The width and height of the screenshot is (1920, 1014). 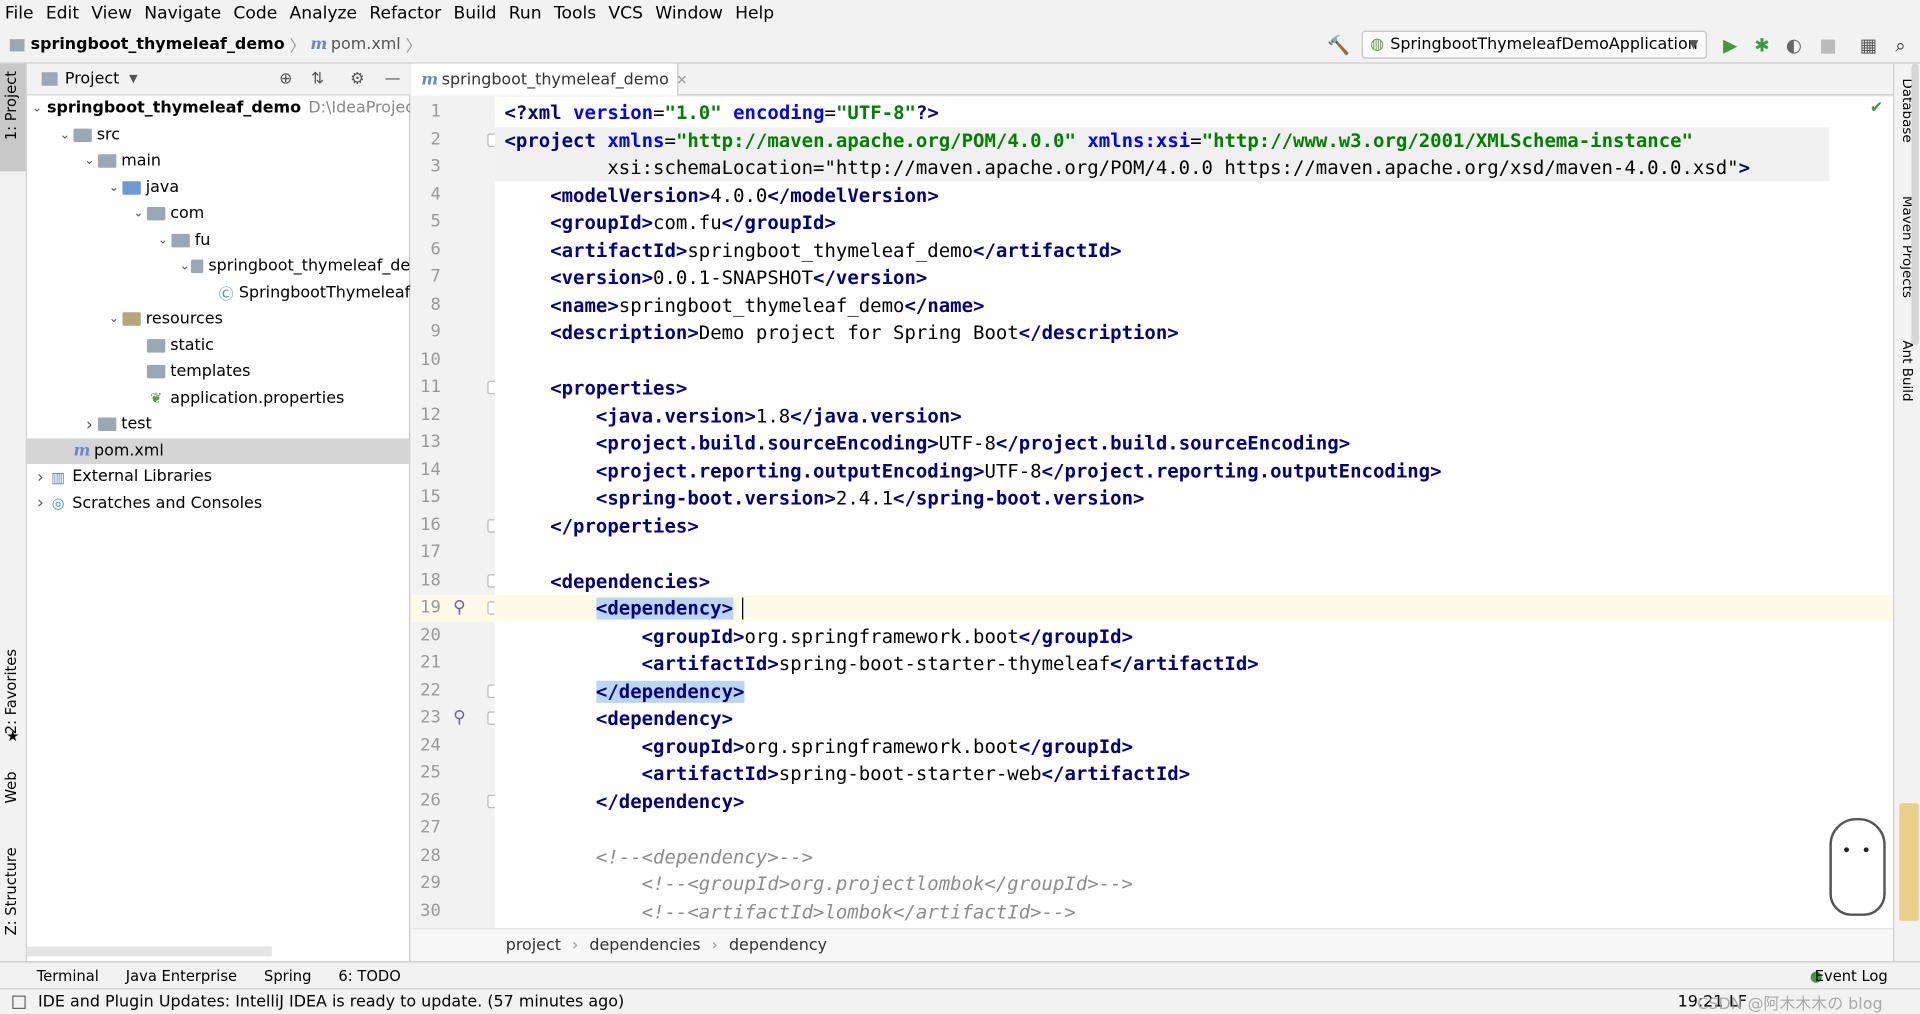 I want to click on menu-code: Code, so click(x=255, y=14).